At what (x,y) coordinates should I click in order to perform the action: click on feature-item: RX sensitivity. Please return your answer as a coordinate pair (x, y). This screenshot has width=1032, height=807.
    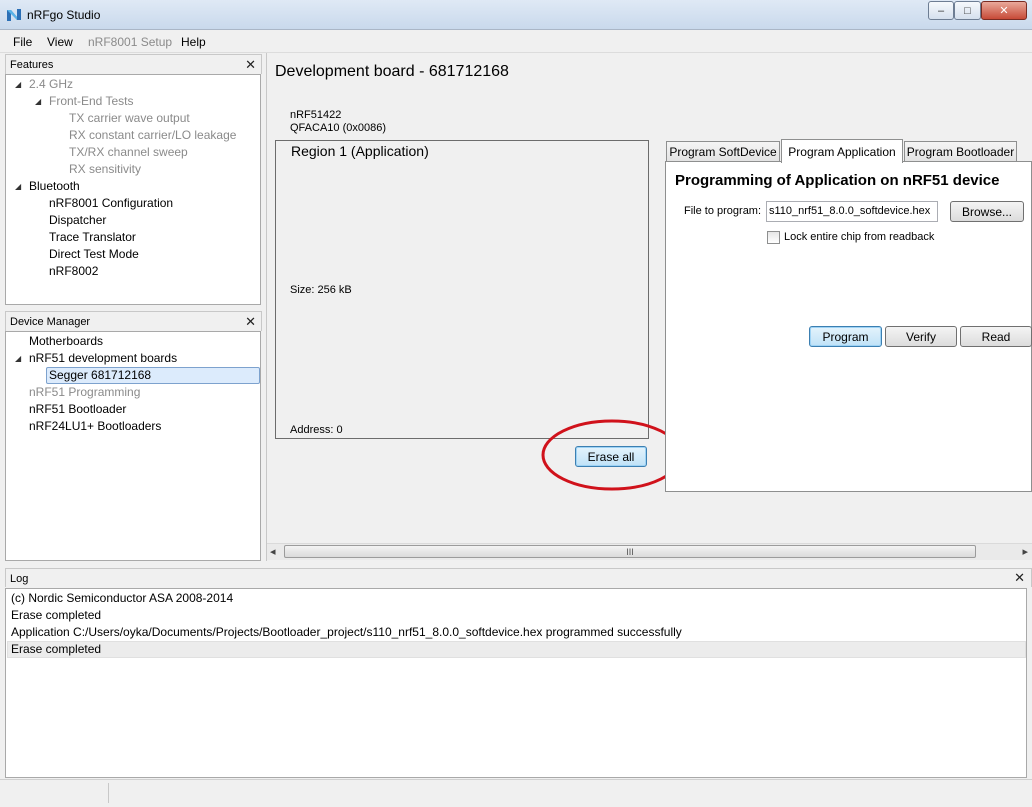
    Looking at the image, I should click on (105, 169).